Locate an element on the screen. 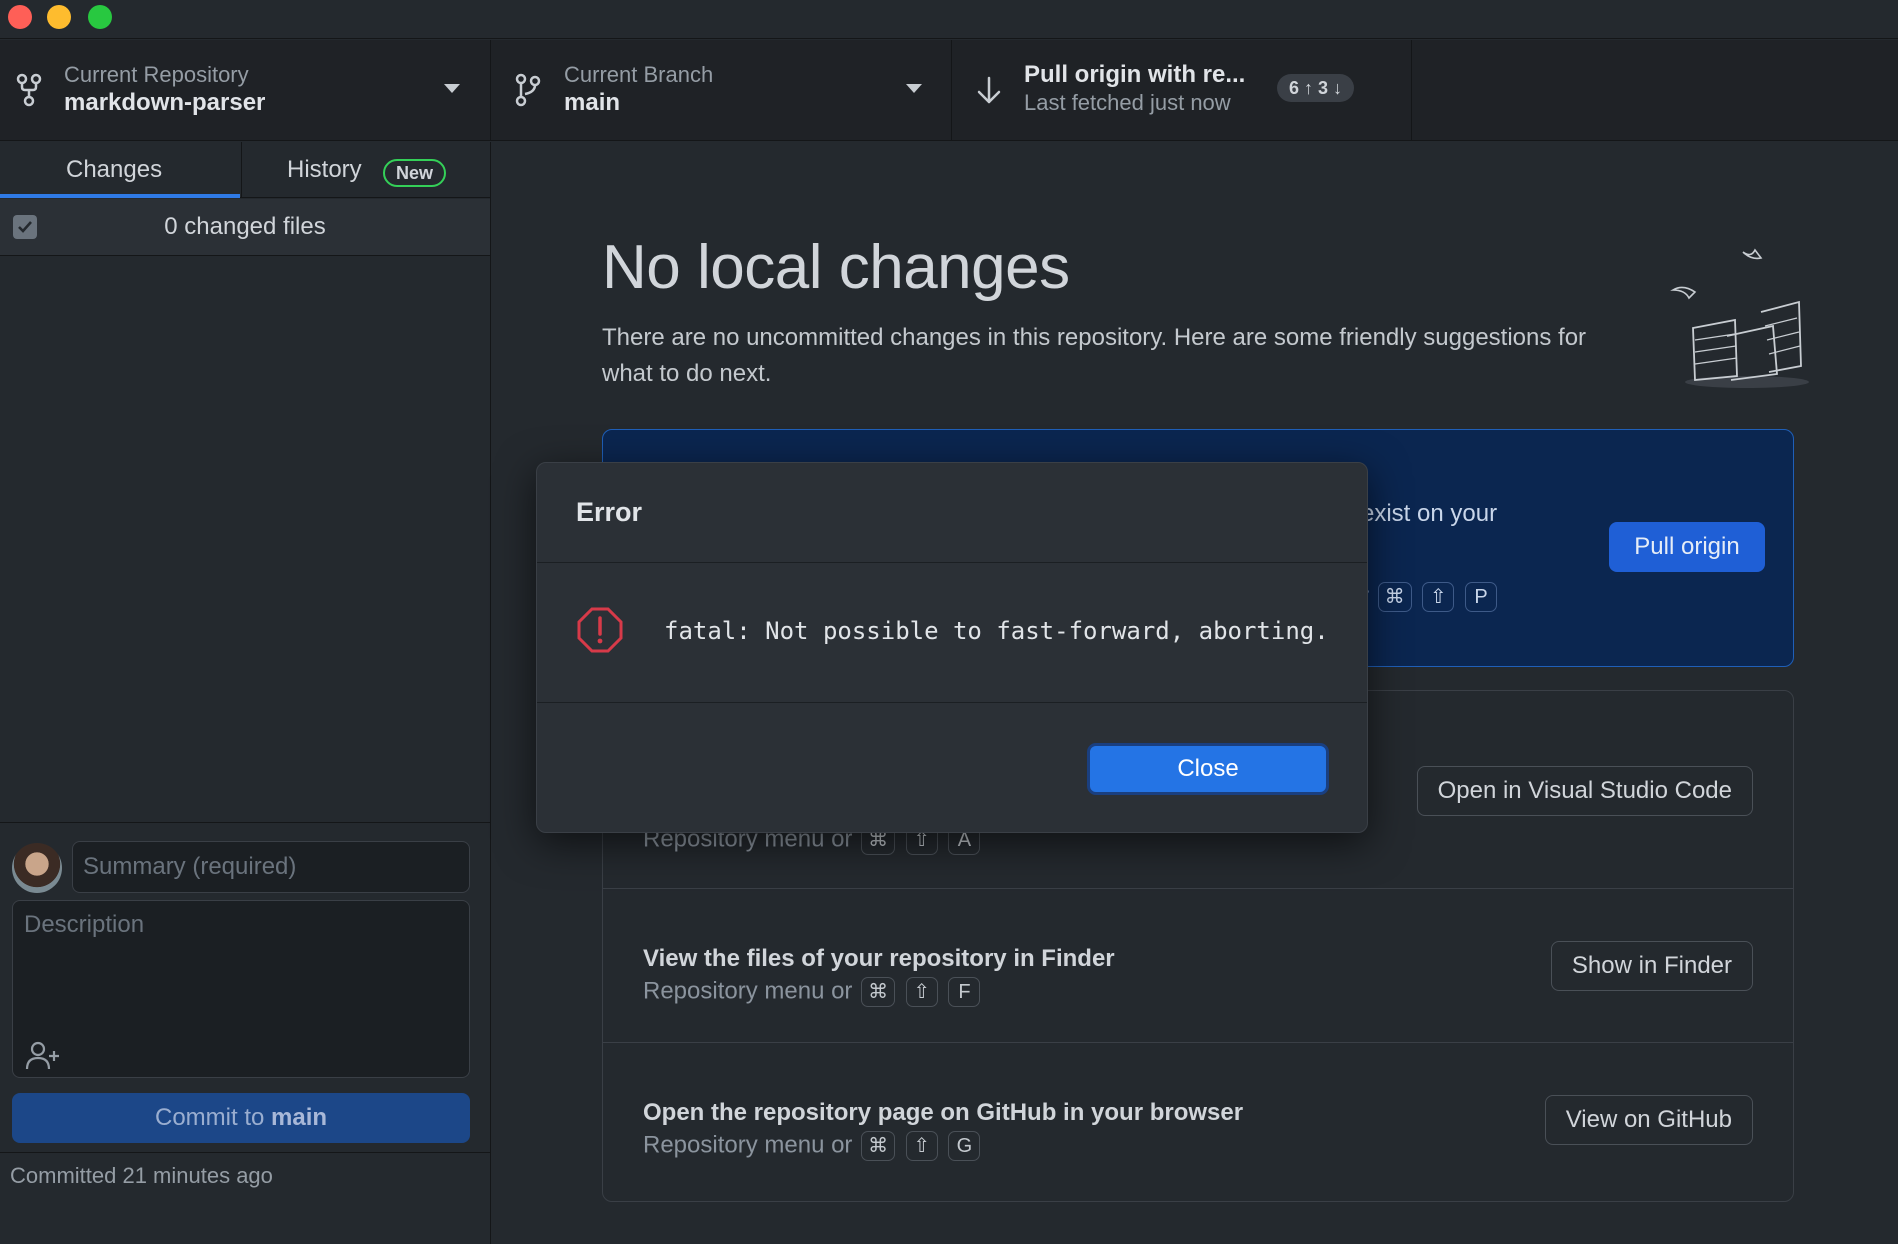 The image size is (1898, 1244). finder-hint: Repository menu or ⌘ ⇧ F is located at coordinates (812, 992).